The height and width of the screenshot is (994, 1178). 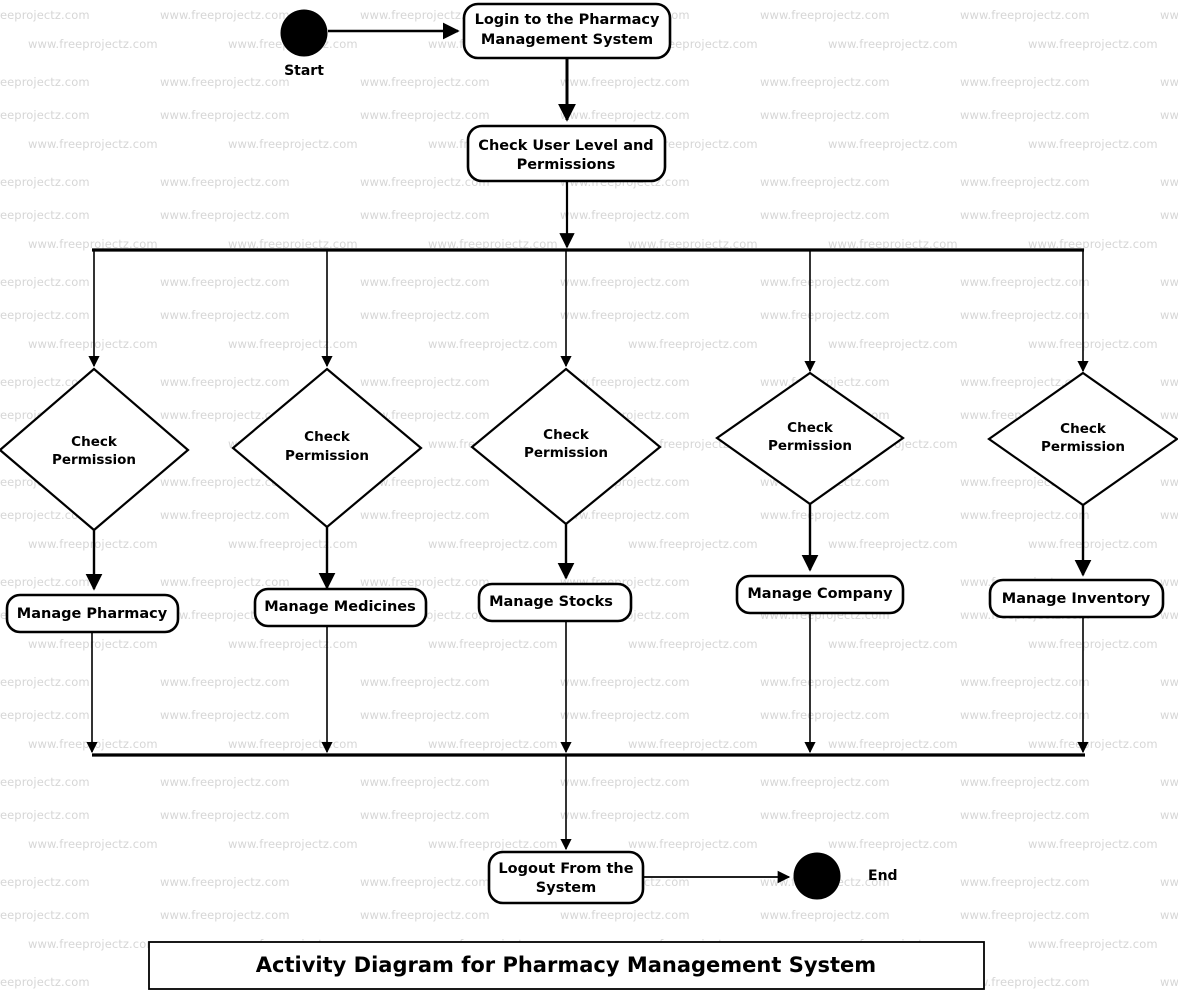 What do you see at coordinates (304, 71) in the screenshot?
I see `start-node-label: Start` at bounding box center [304, 71].